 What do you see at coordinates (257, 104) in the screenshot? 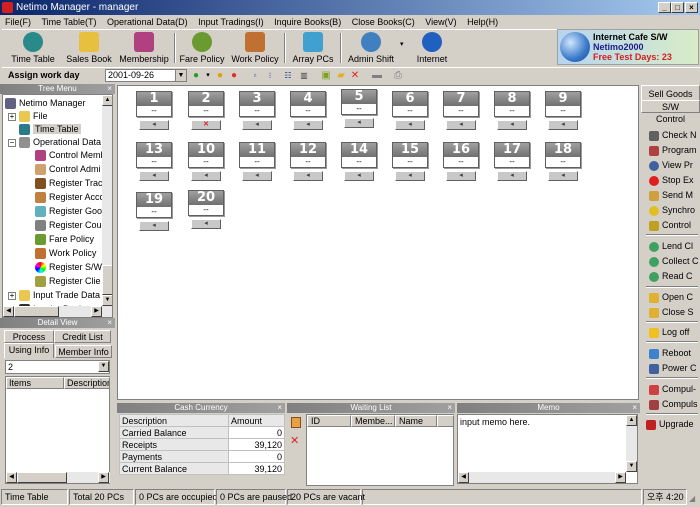
I see `pc-screen: 3 --` at bounding box center [257, 104].